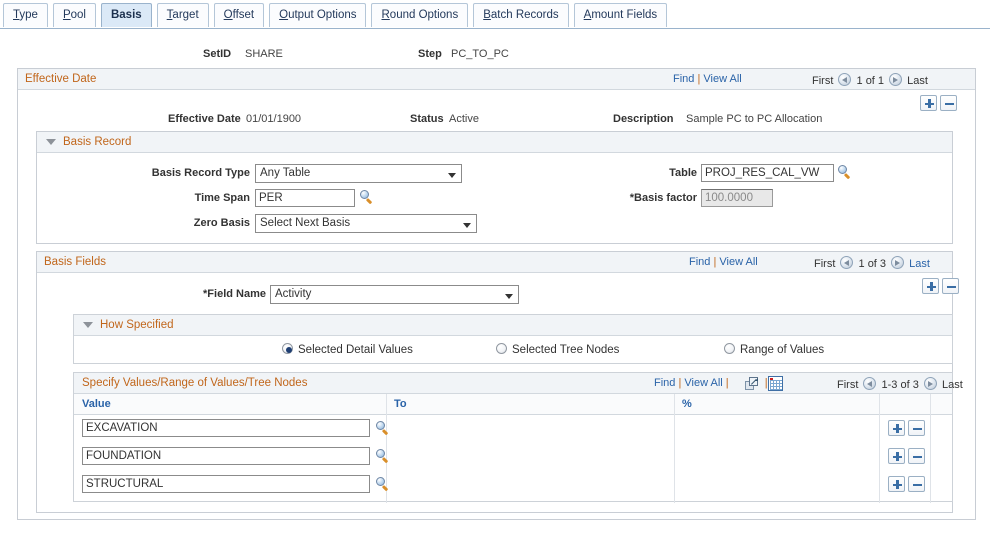 The image size is (990, 541). What do you see at coordinates (420, 15) in the screenshot?
I see `tab-round-options: Round Options` at bounding box center [420, 15].